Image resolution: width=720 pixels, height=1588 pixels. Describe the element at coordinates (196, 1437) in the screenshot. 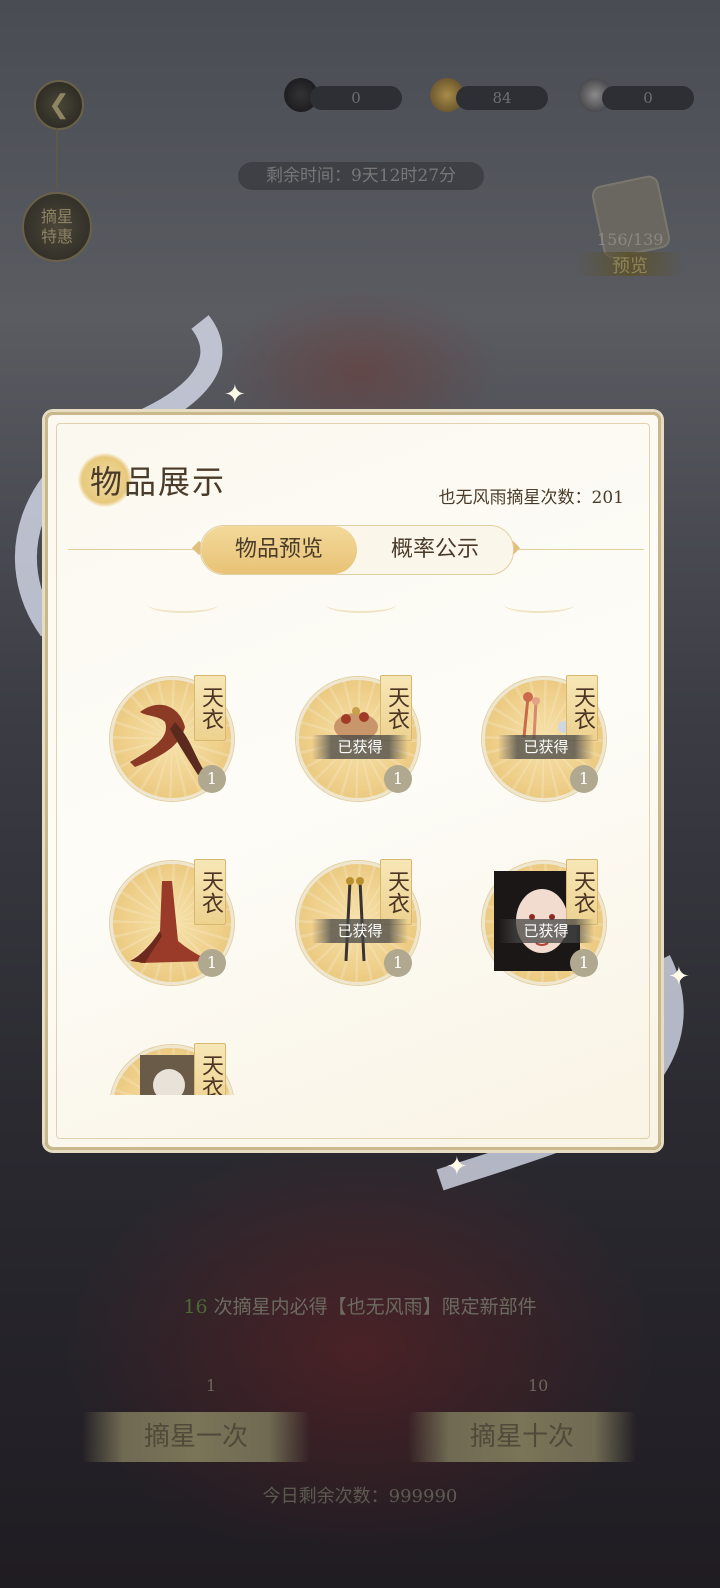

I see `draw-one-button: 摘星一次` at that location.